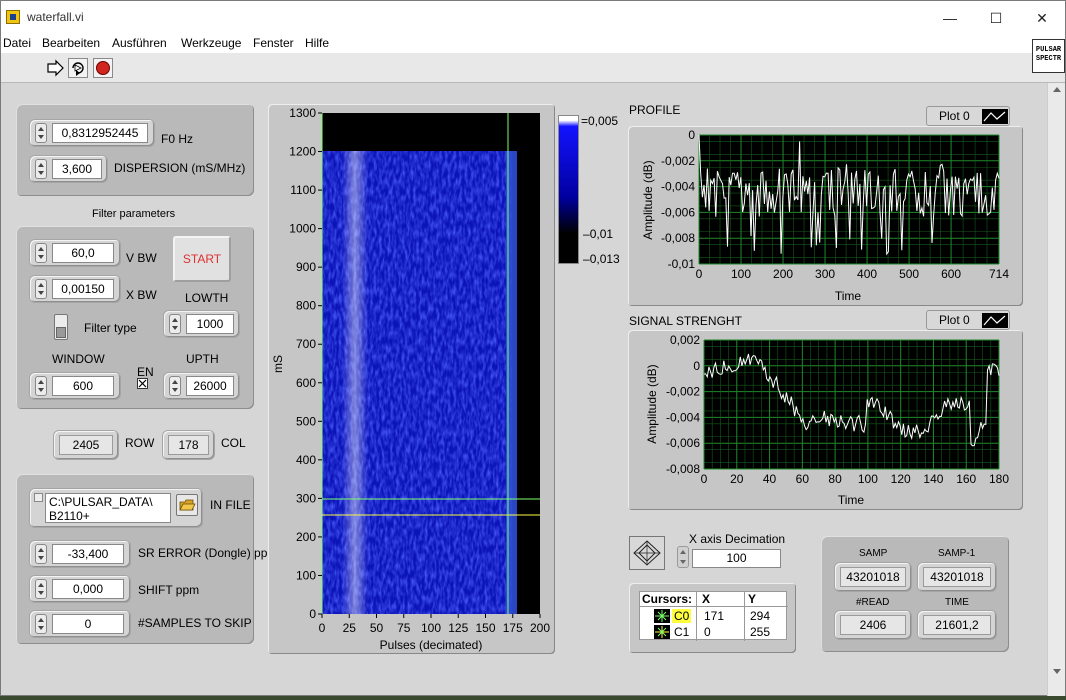 The height and width of the screenshot is (700, 1066). I want to click on vbw-control: 60,0, so click(75, 253).